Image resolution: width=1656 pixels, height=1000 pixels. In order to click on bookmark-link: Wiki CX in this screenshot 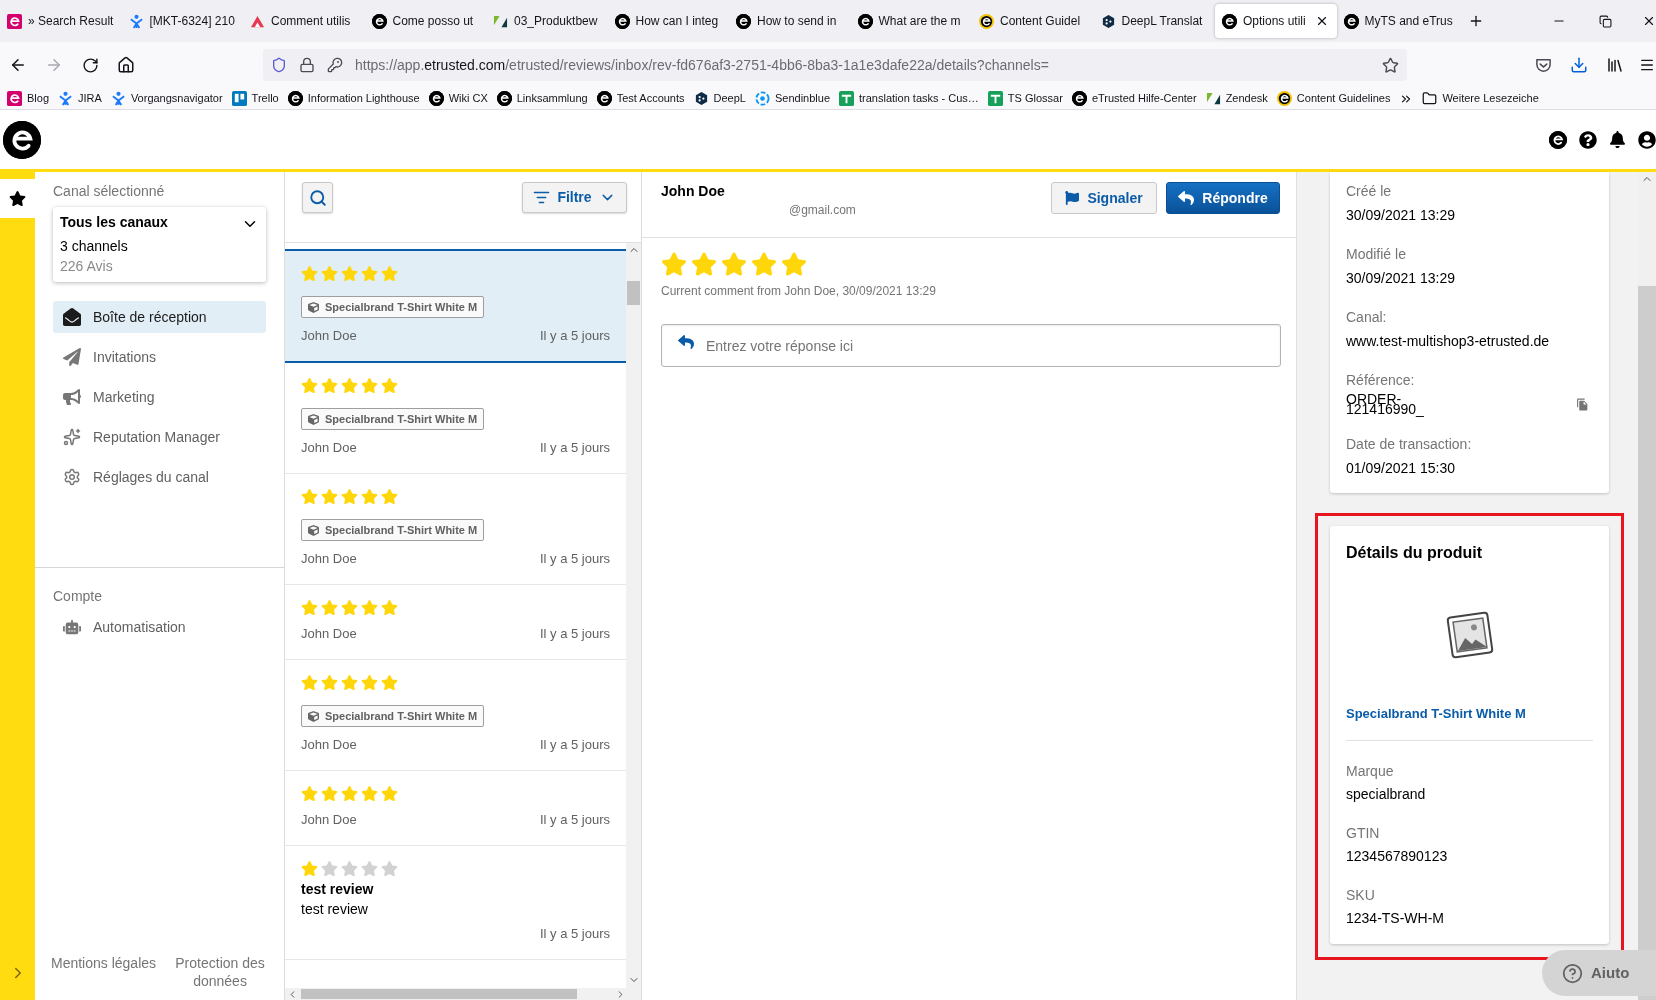, I will do `click(458, 98)`.